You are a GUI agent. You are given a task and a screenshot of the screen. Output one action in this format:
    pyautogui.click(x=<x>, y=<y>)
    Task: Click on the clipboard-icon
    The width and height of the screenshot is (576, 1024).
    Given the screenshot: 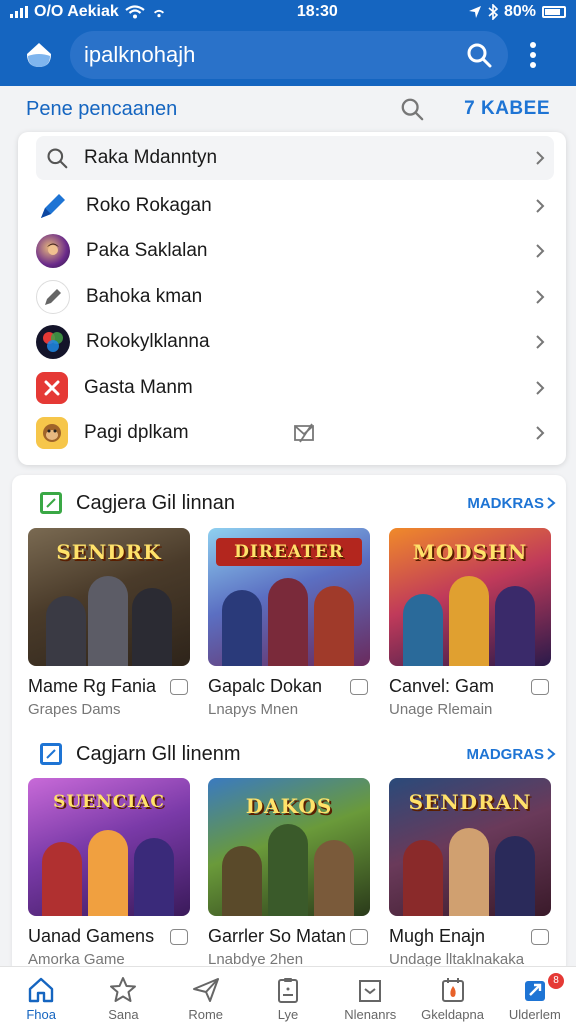 What is the action you would take?
    pyautogui.click(x=287, y=990)
    